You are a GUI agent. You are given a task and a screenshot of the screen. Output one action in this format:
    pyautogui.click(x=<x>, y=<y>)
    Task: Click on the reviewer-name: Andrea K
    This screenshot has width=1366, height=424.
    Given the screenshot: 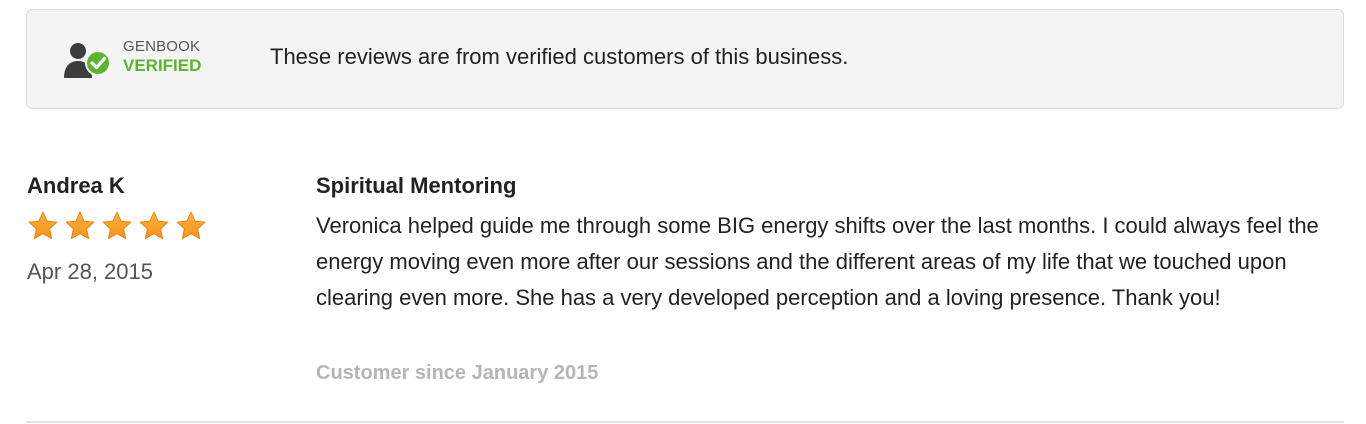 What is the action you would take?
    pyautogui.click(x=76, y=185)
    